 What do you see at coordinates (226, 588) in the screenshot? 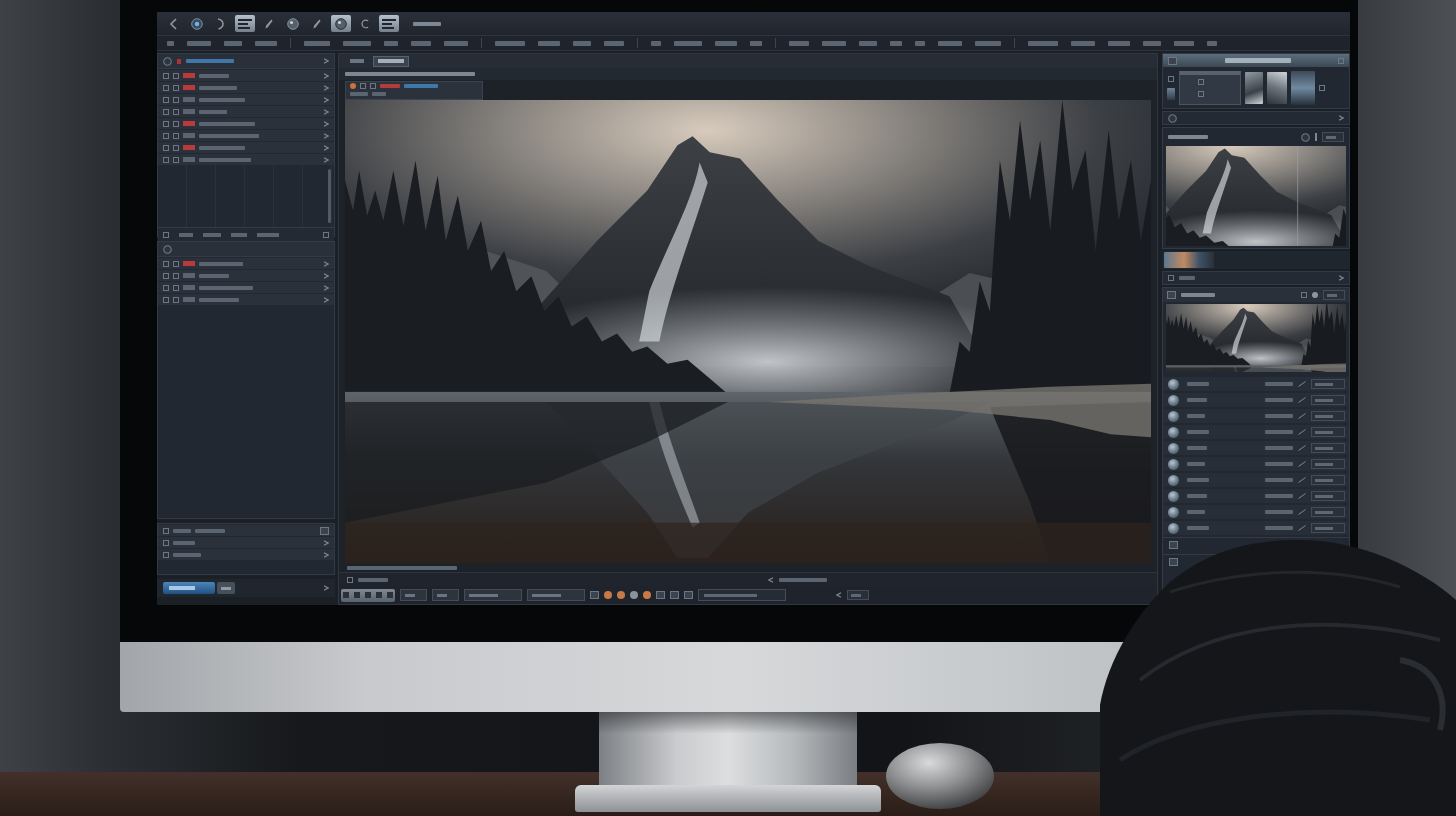
I see `secondary-button` at bounding box center [226, 588].